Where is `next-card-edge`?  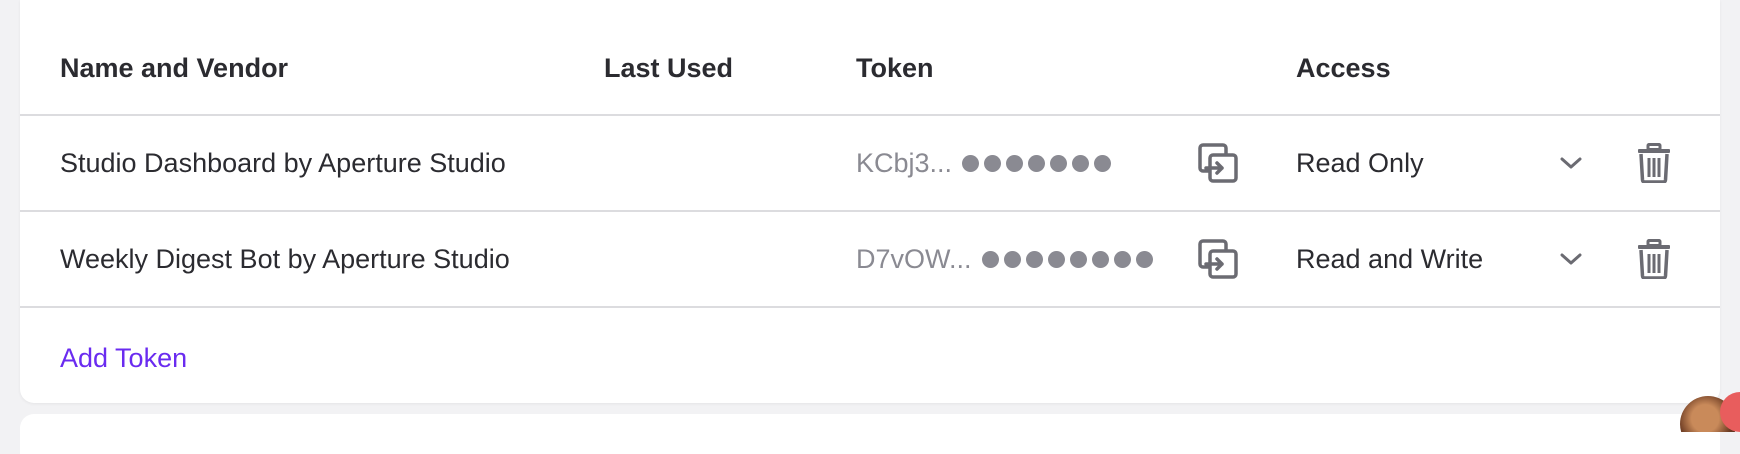 next-card-edge is located at coordinates (870, 434).